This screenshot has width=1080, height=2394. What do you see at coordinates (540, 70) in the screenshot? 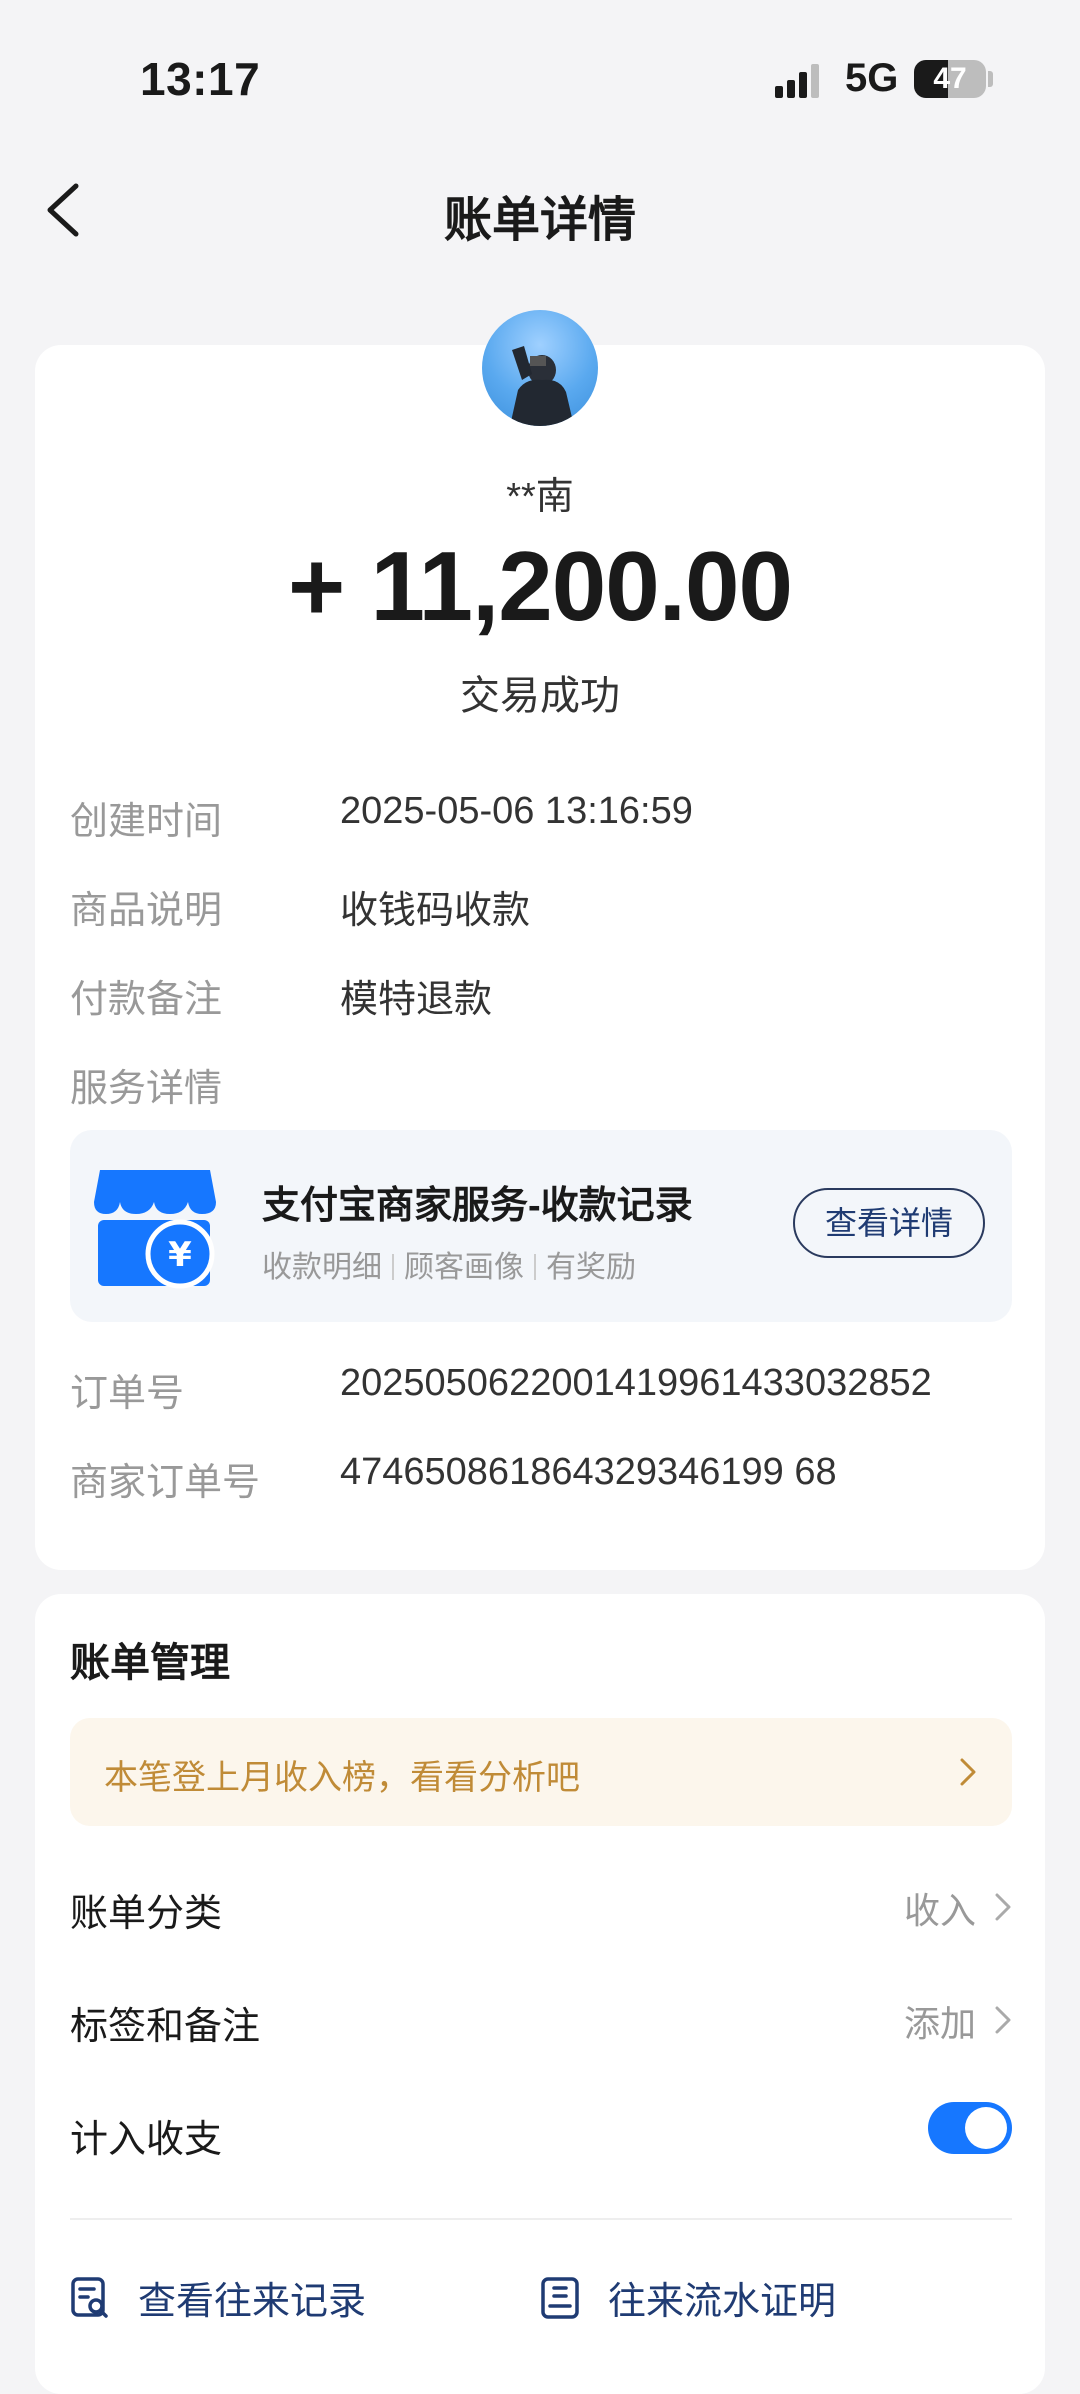
I see `status-bar: 13:17 5G 47` at bounding box center [540, 70].